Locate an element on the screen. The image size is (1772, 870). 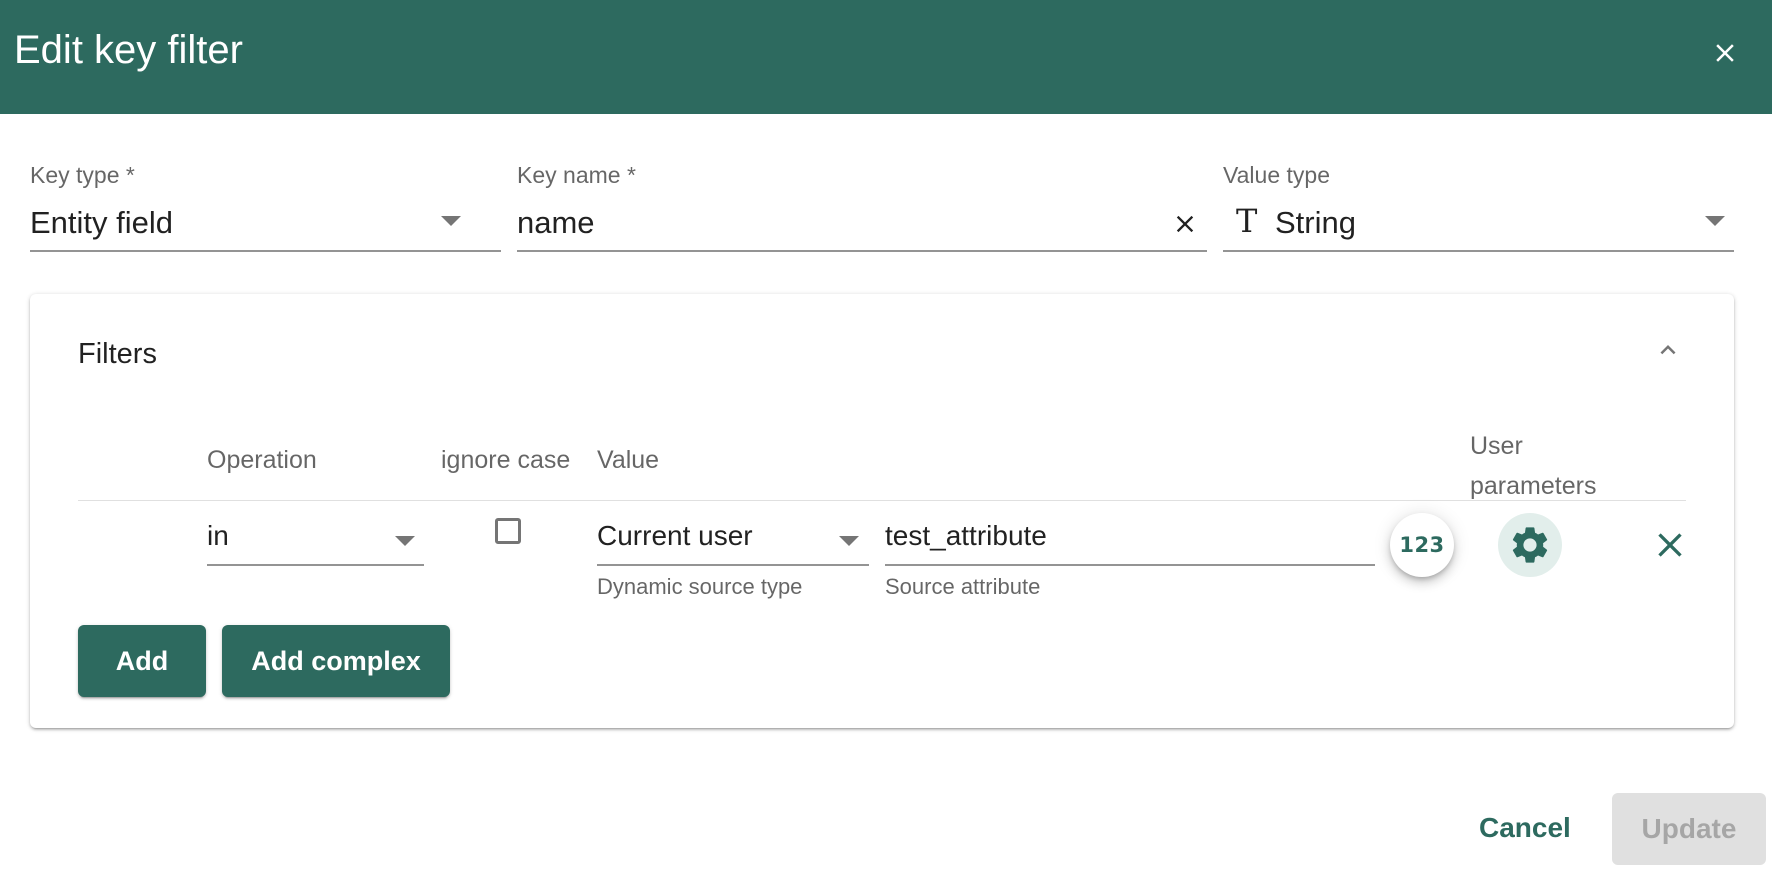
key-type-label: Key type * is located at coordinates (82, 175).